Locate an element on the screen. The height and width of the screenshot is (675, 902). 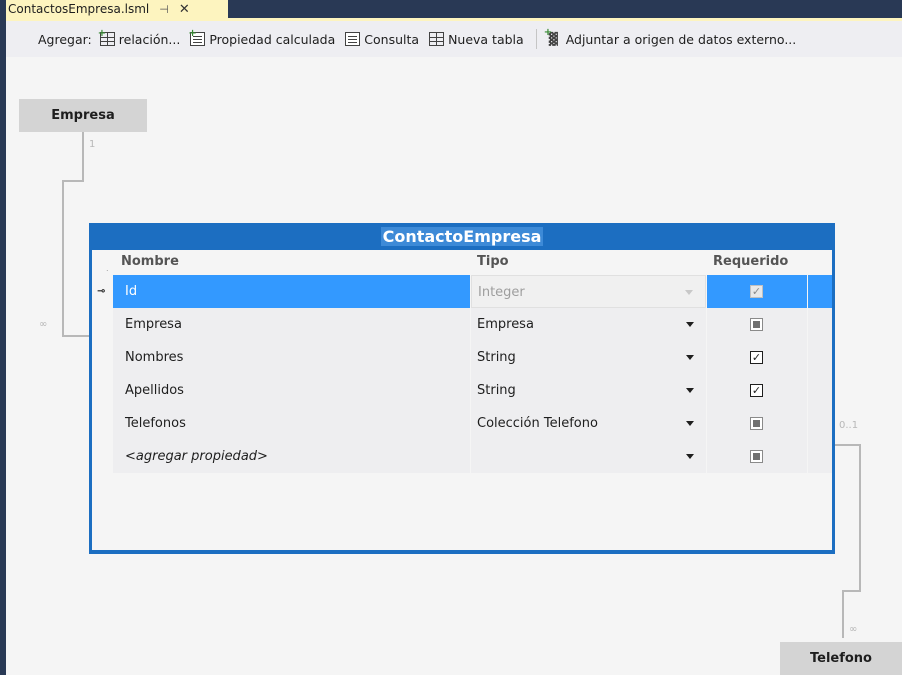
add-property-placeholder: <agregar propiedad> is located at coordinates (196, 456).